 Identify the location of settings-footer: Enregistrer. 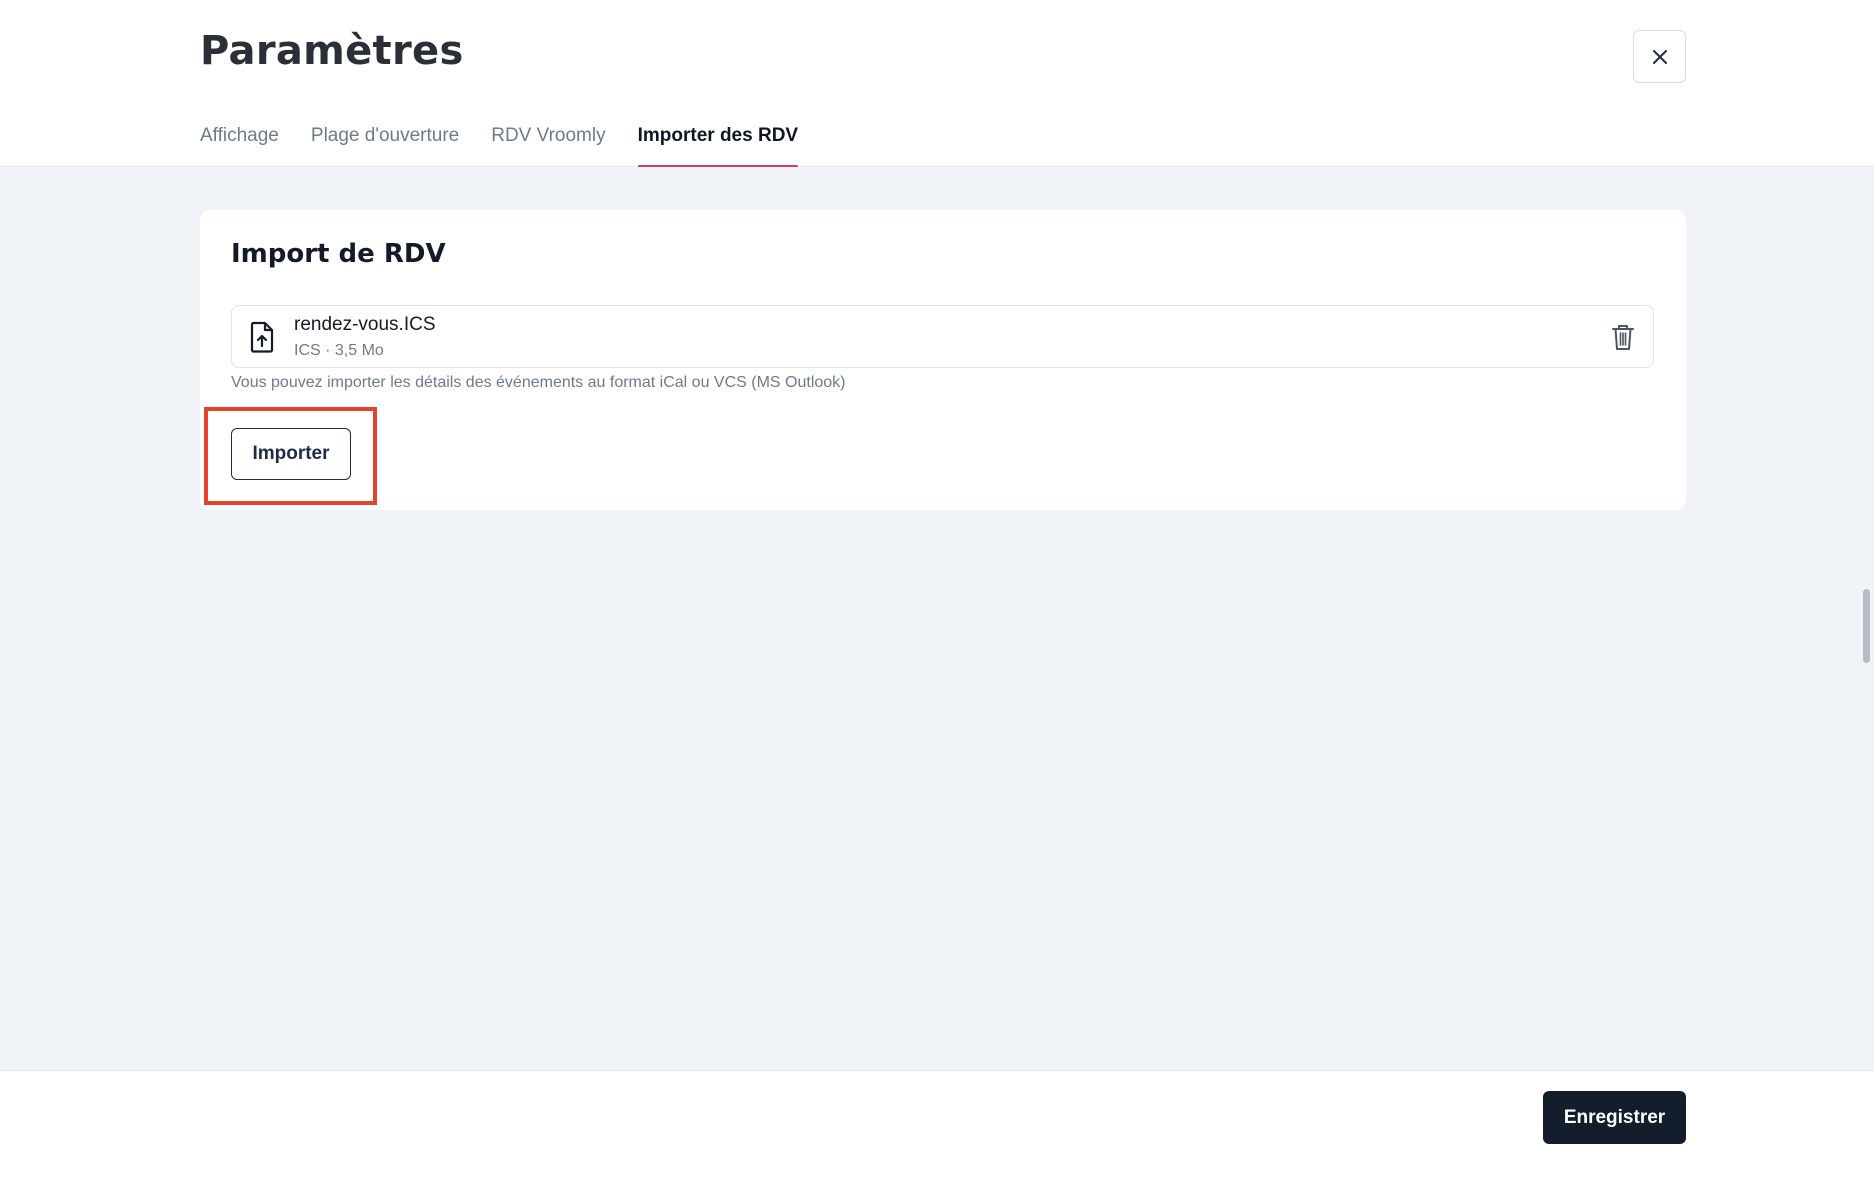
(937, 1127).